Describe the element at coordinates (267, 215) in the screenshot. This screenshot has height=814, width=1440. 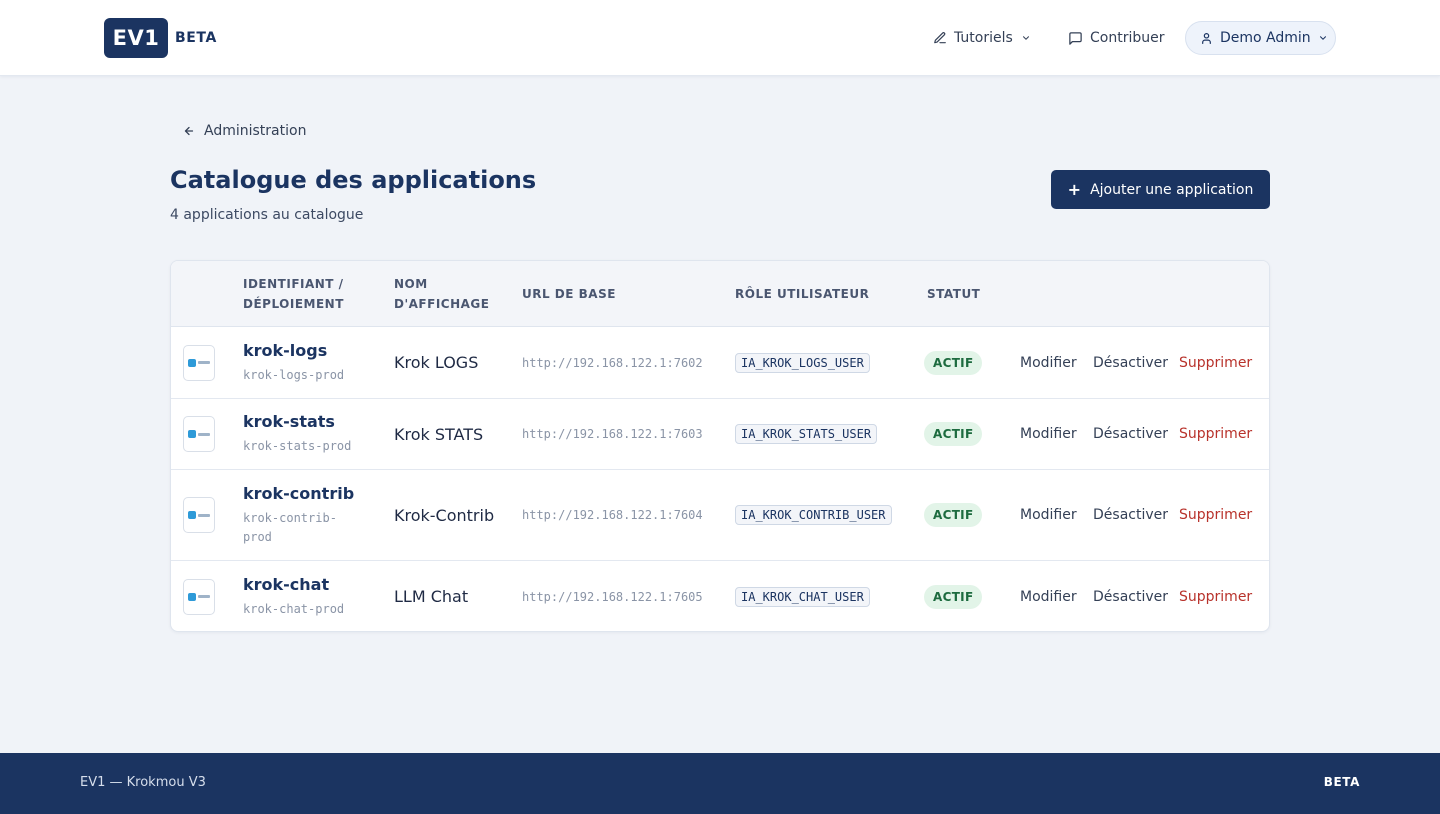
I see `page-subtitle: 4 applications au catalogue` at that location.